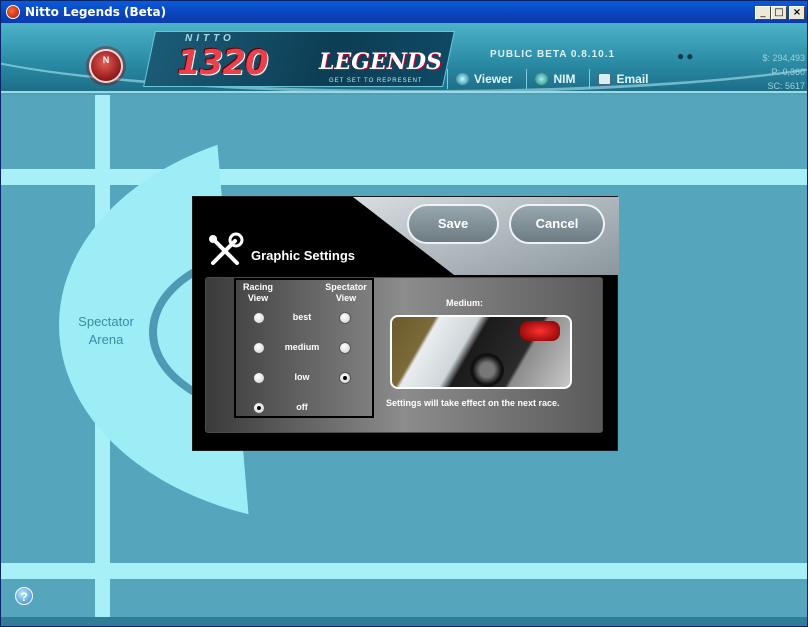  What do you see at coordinates (102, 598) in the screenshot?
I see `road-vertical-bottom` at bounding box center [102, 598].